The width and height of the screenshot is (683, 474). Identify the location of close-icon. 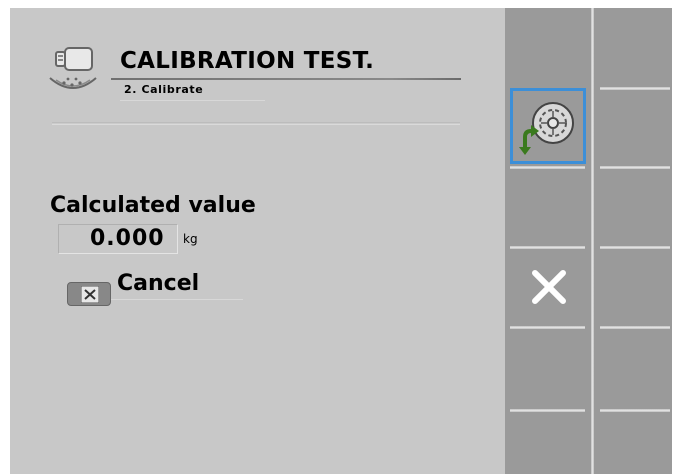
(549, 287).